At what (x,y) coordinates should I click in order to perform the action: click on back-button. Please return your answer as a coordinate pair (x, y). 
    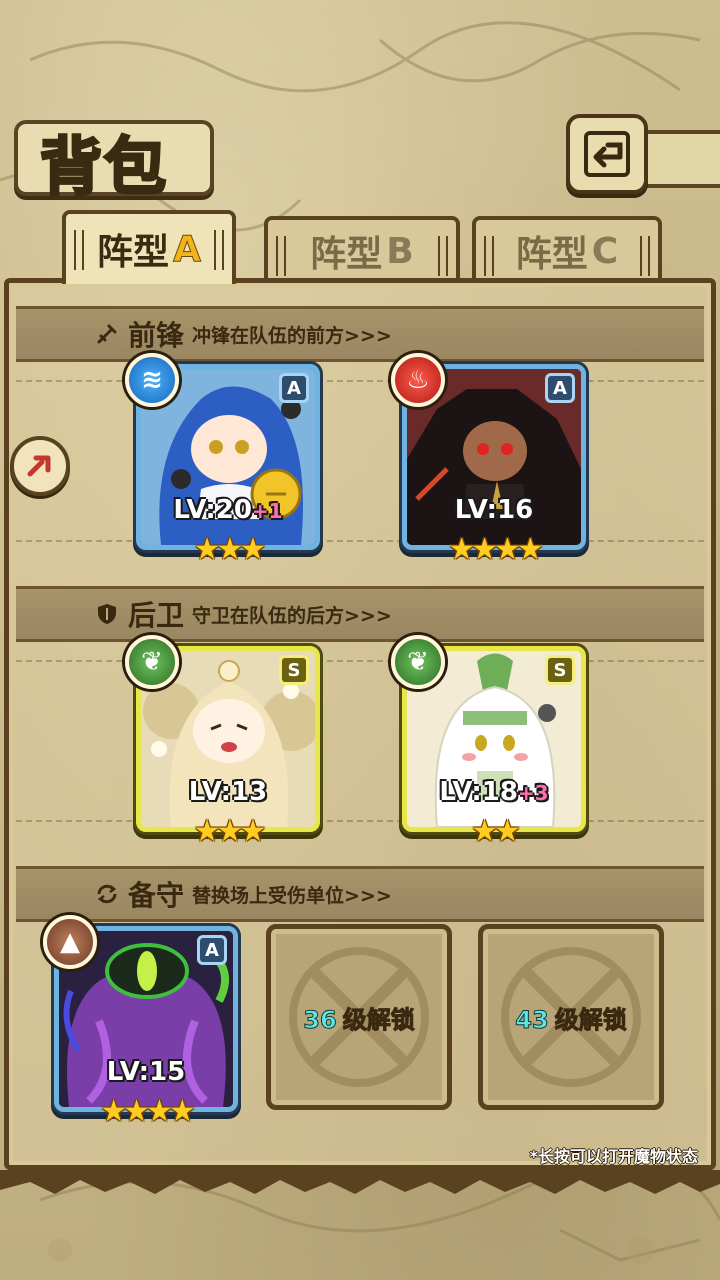
    Looking at the image, I should click on (607, 154).